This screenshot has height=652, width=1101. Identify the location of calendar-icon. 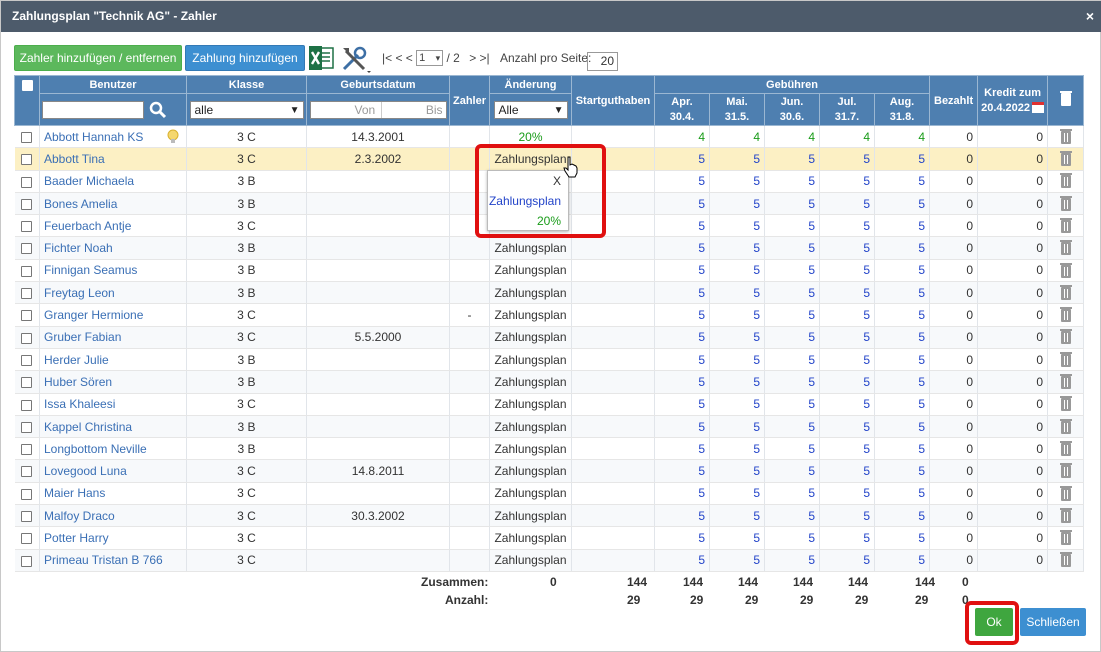
(1038, 108).